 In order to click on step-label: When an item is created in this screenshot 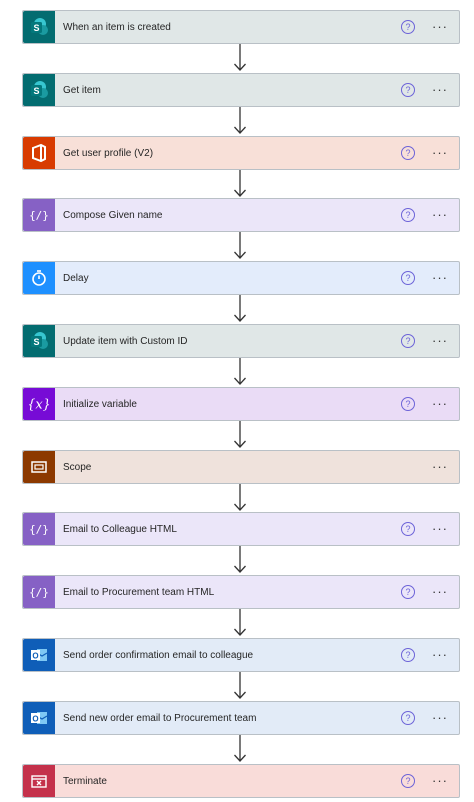, I will do `click(117, 27)`.